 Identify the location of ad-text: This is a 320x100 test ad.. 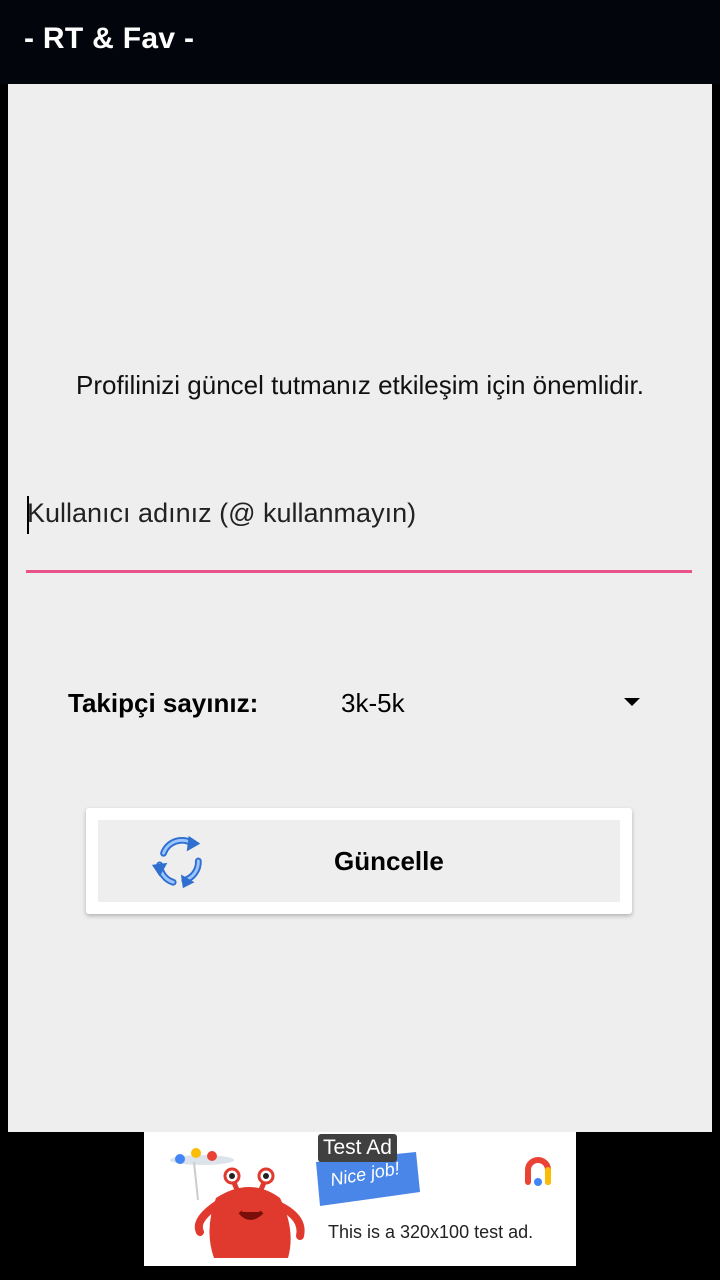
(431, 1232).